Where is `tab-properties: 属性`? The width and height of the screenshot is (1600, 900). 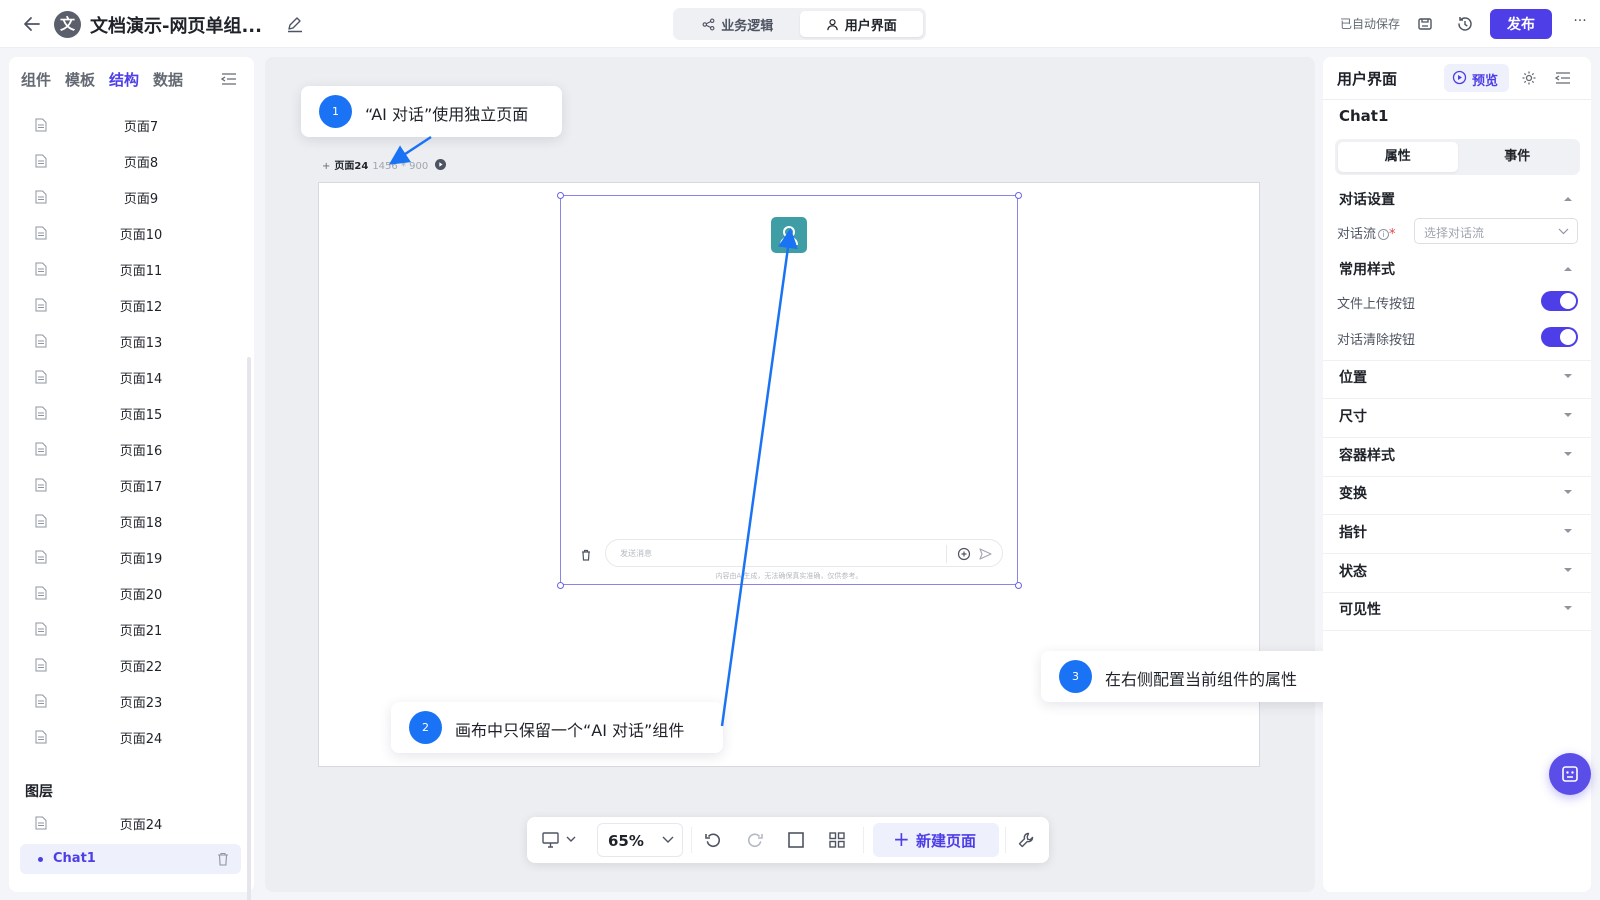
tab-properties: 属性 is located at coordinates (1398, 157).